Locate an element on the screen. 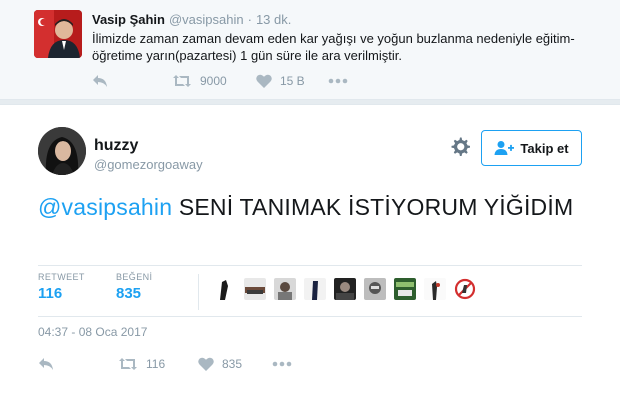 The image size is (620, 410). tweet-stats: RETWEET 116 BEĞENİ 835 is located at coordinates (310, 291).